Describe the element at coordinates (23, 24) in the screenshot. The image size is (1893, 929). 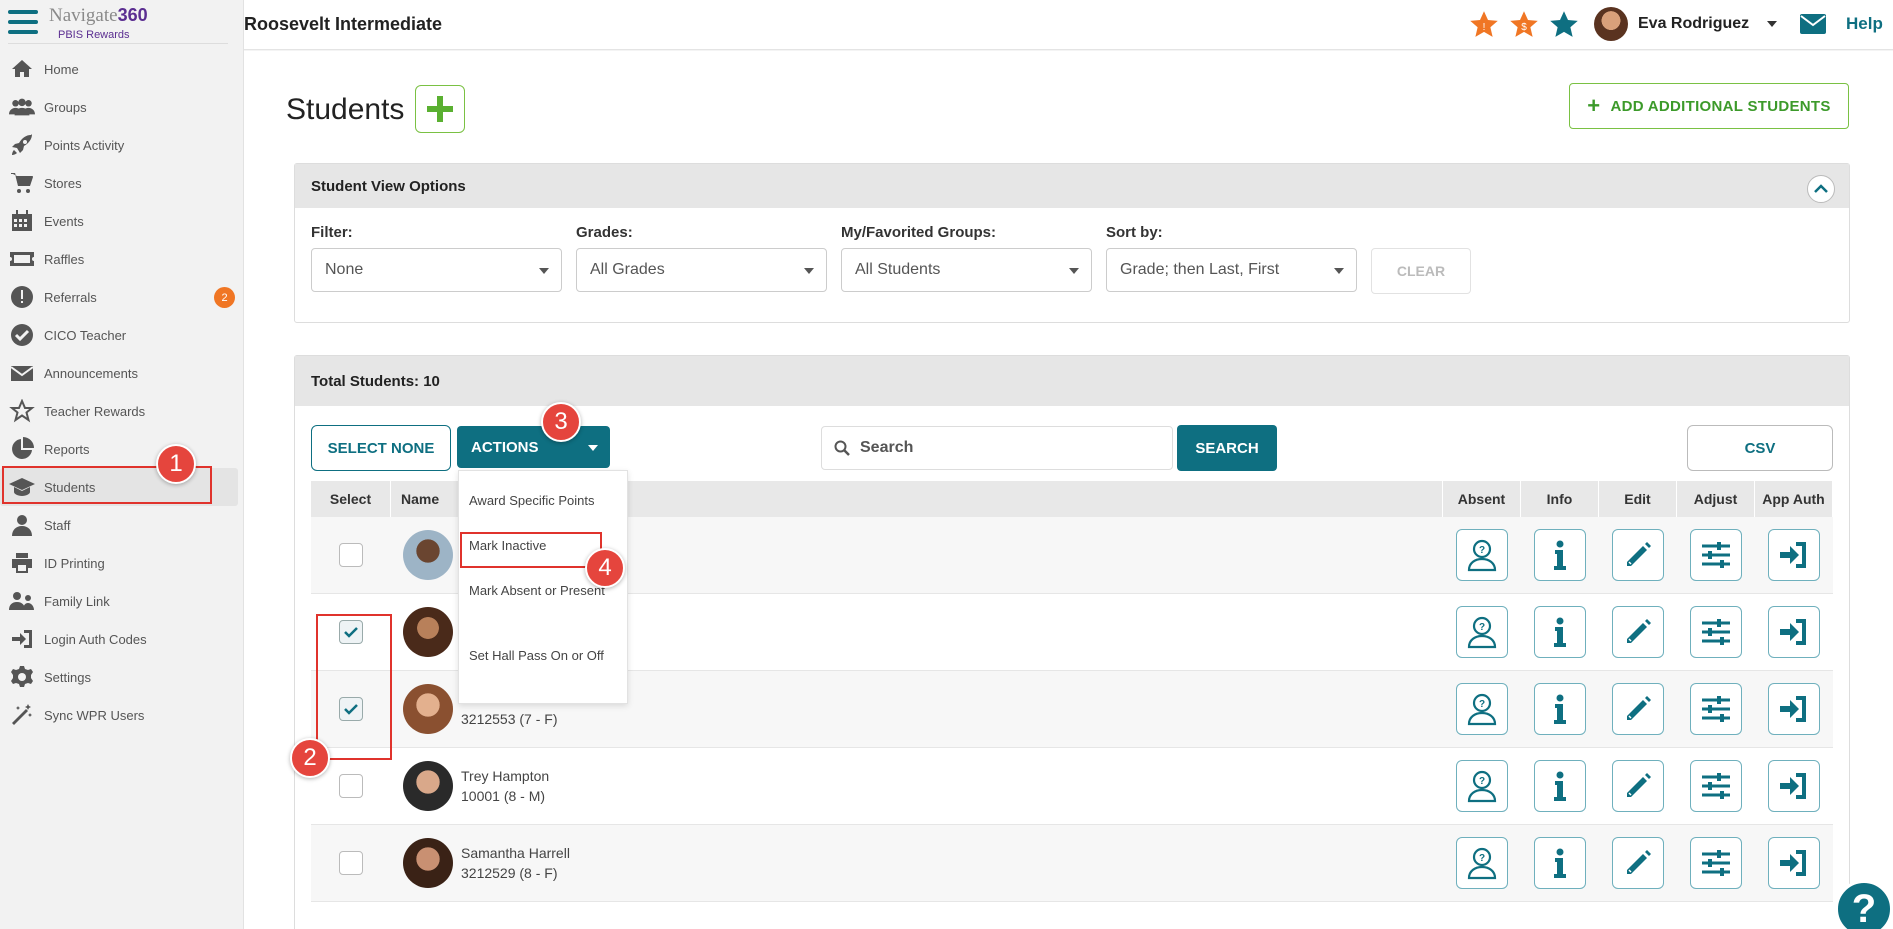
I see `hamburger-menu-icon` at that location.